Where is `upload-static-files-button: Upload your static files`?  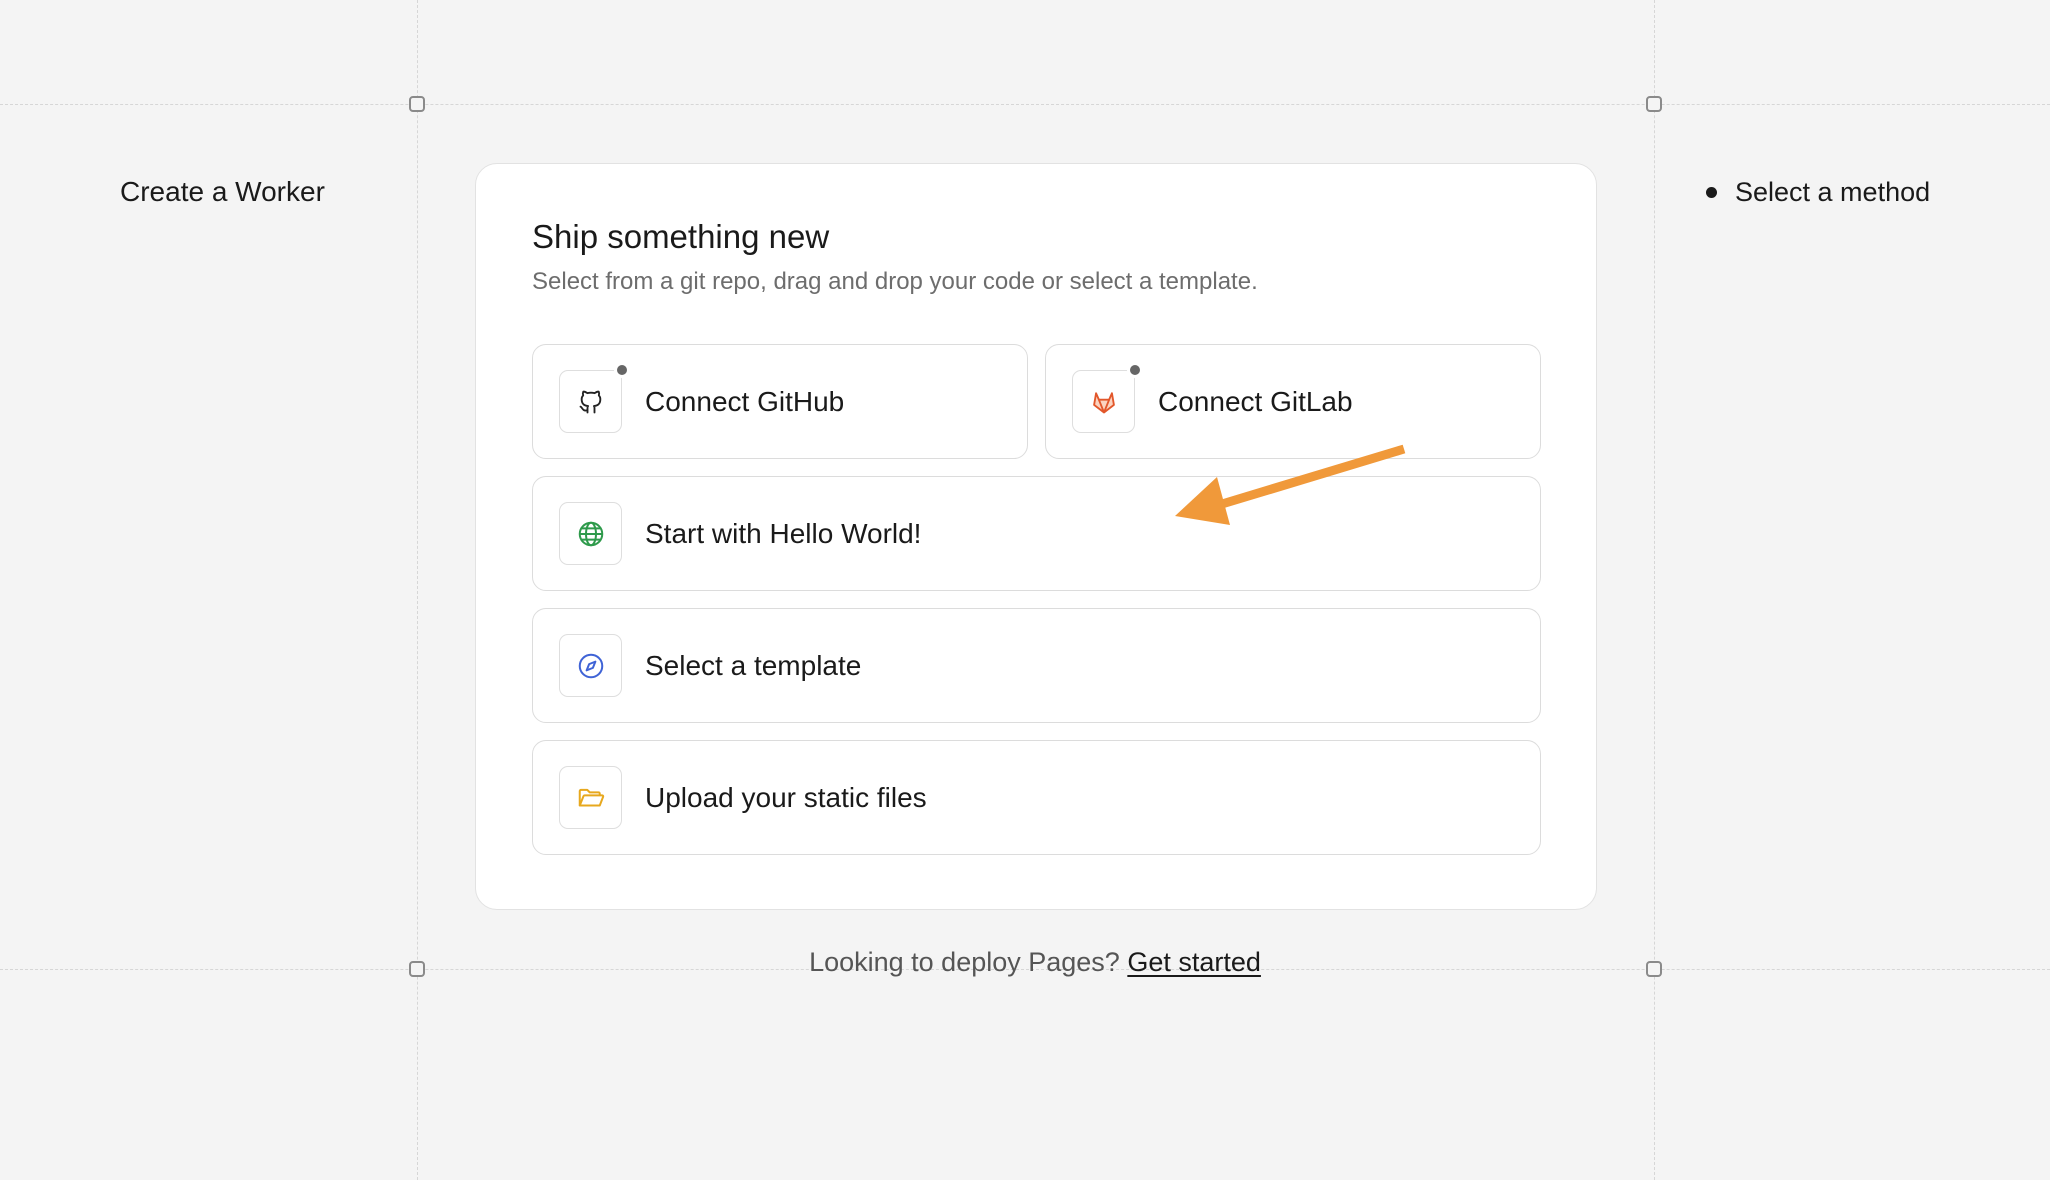
upload-static-files-button: Upload your static files is located at coordinates (1036, 797).